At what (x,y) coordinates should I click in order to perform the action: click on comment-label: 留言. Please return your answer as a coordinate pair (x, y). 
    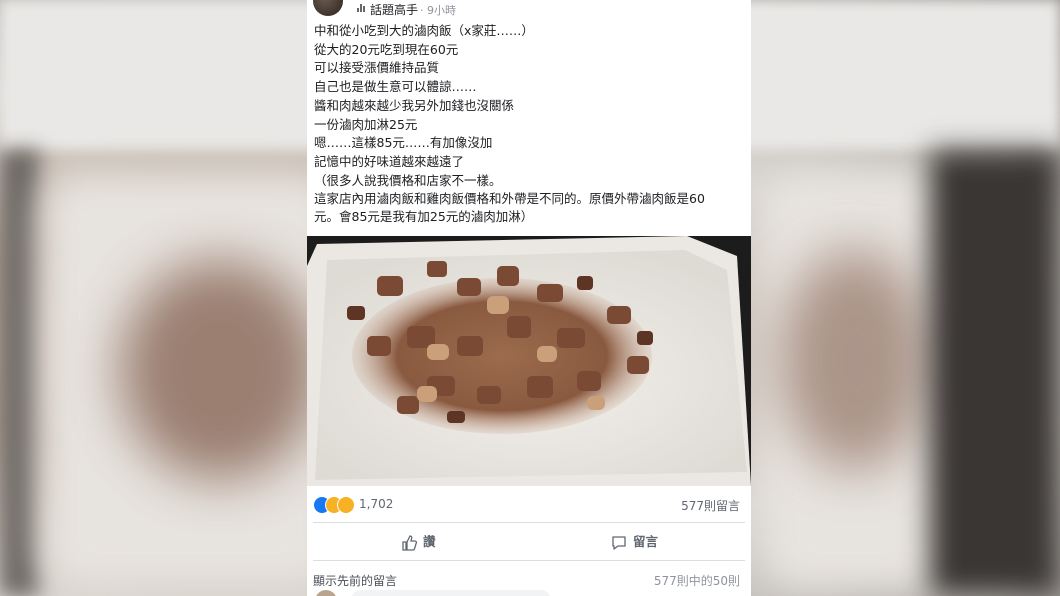
    Looking at the image, I should click on (646, 541).